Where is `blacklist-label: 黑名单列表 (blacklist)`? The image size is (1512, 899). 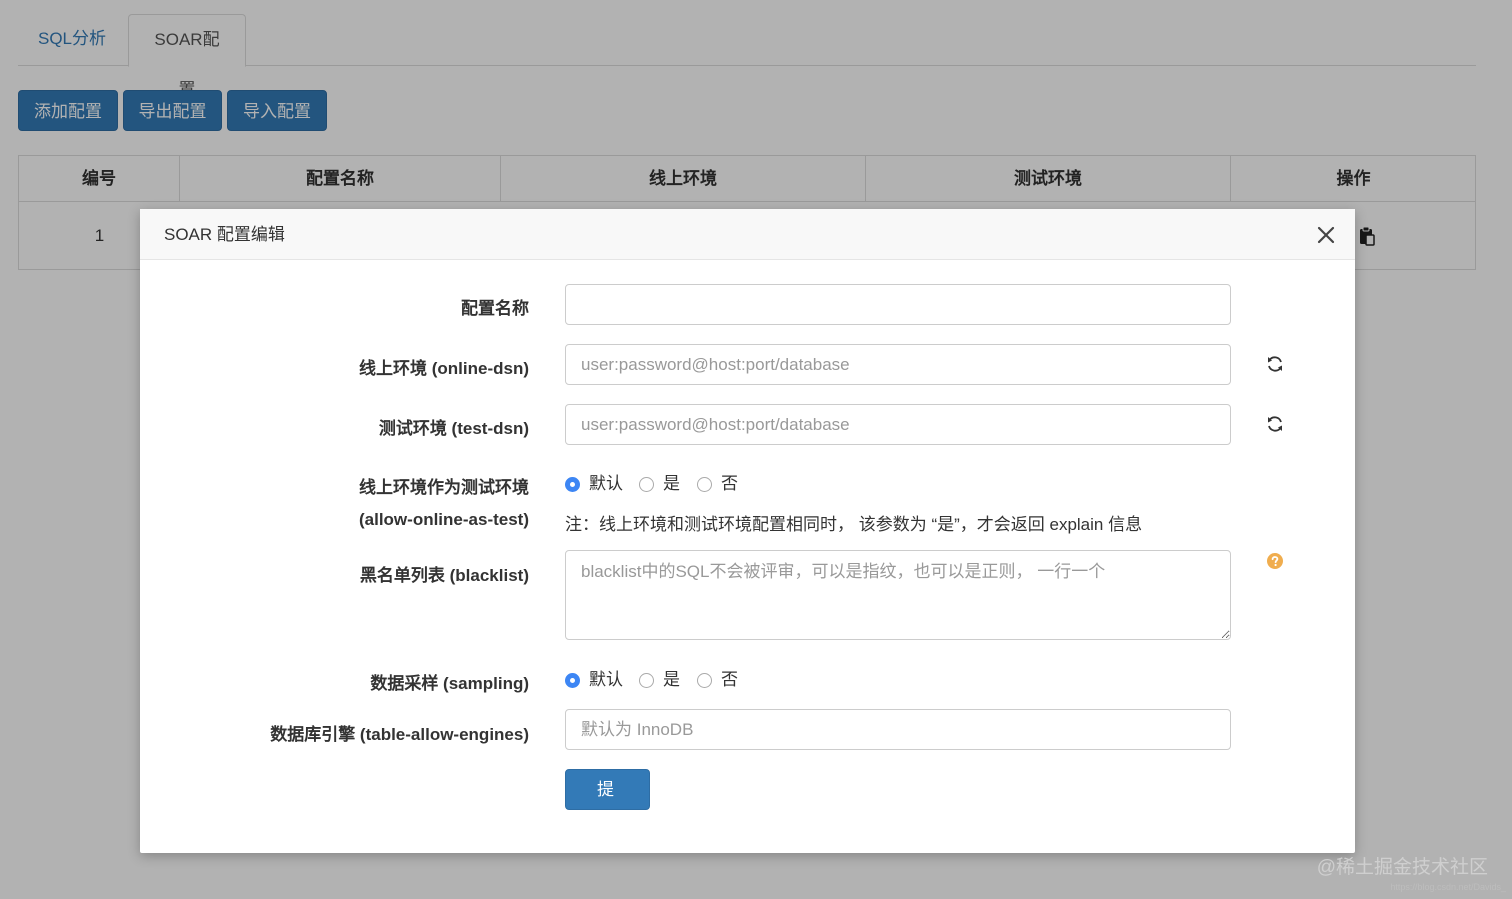
blacklist-label: 黑名单列表 (blacklist) is located at coordinates (444, 575).